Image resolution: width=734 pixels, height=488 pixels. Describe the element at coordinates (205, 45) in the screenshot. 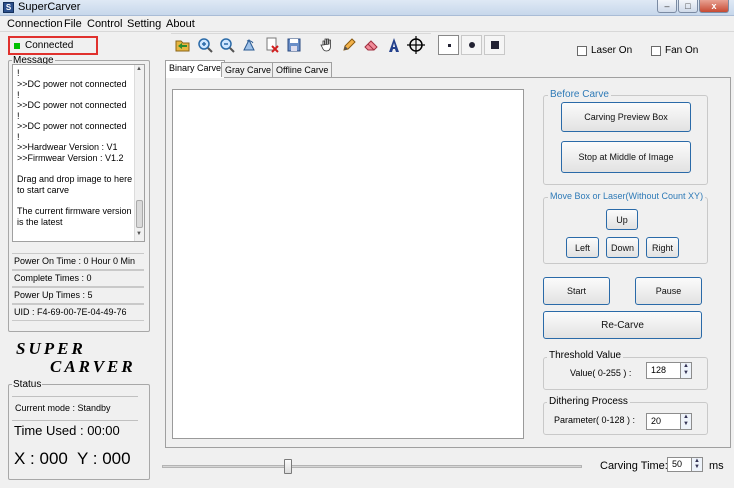

I see `zoom-in-icon` at that location.